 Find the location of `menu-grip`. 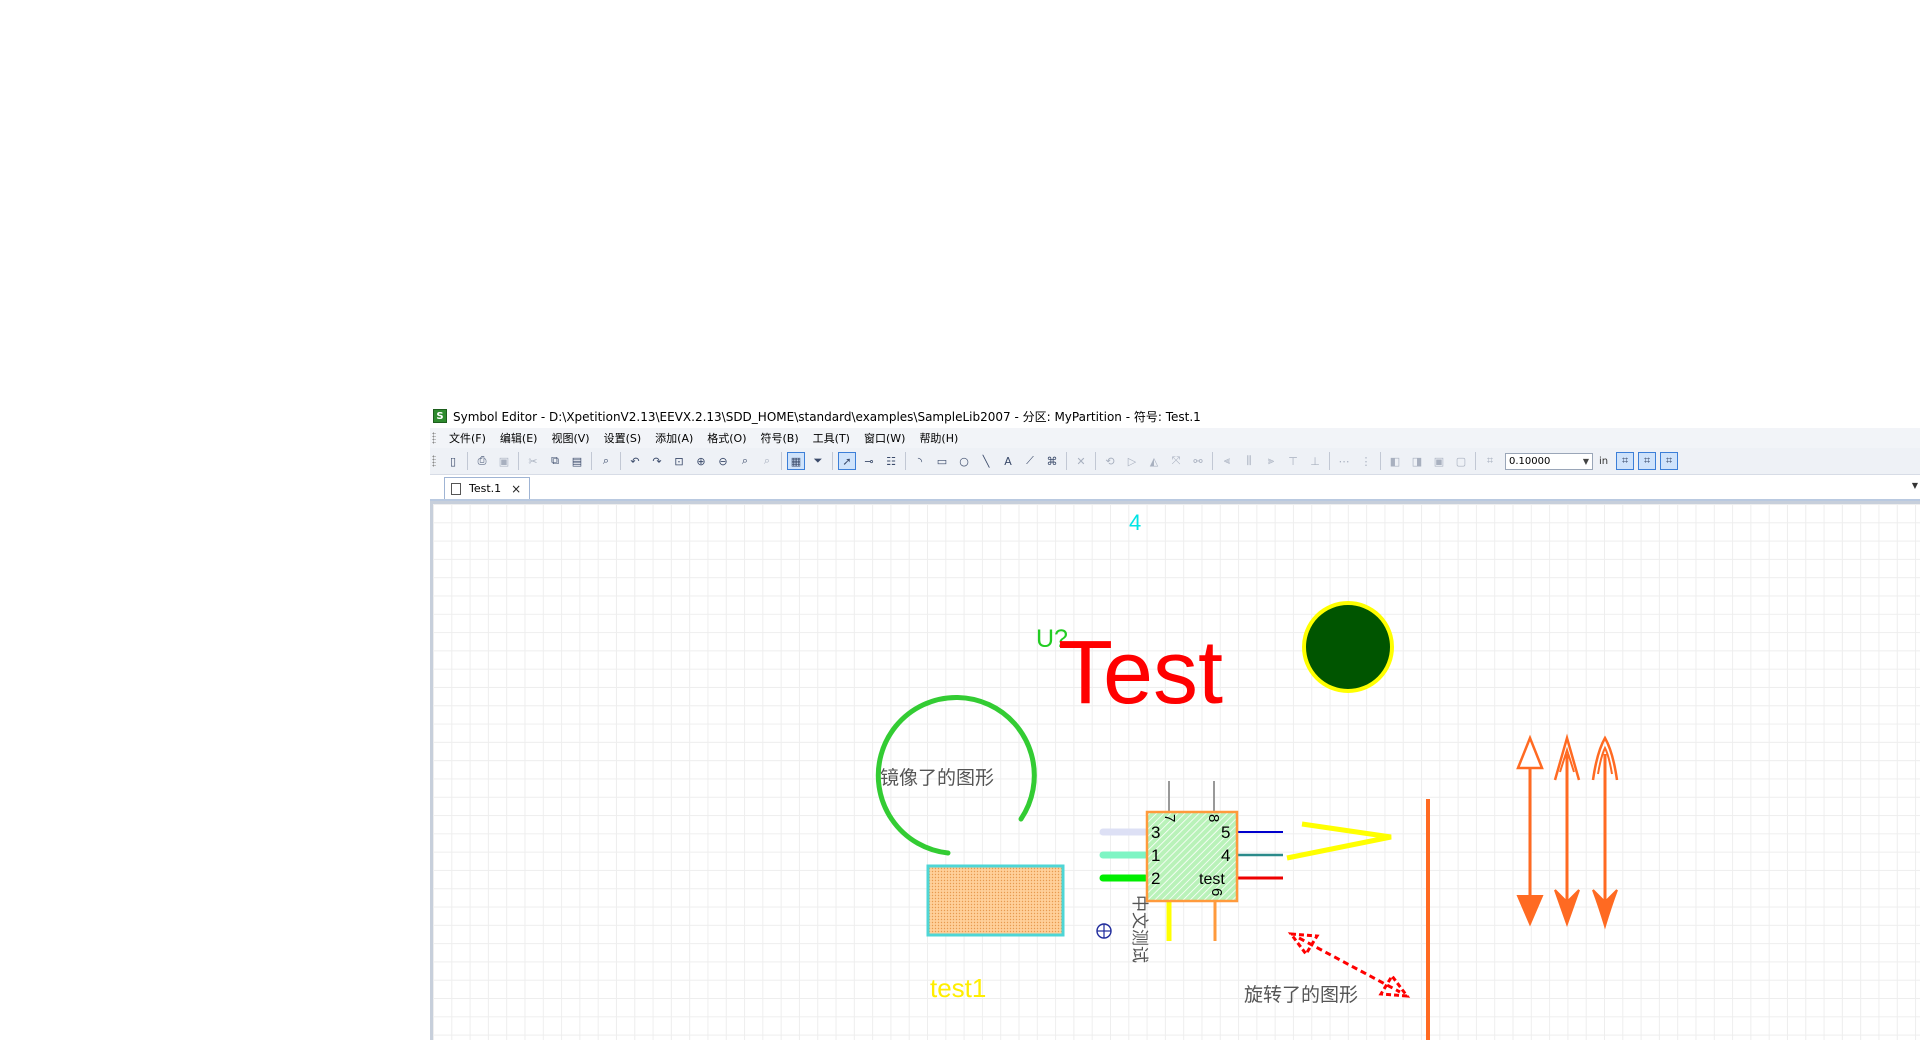

menu-grip is located at coordinates (434, 438).